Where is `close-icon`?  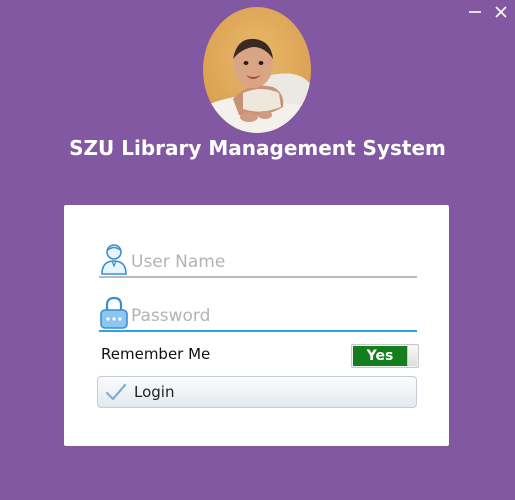
close-icon is located at coordinates (501, 12).